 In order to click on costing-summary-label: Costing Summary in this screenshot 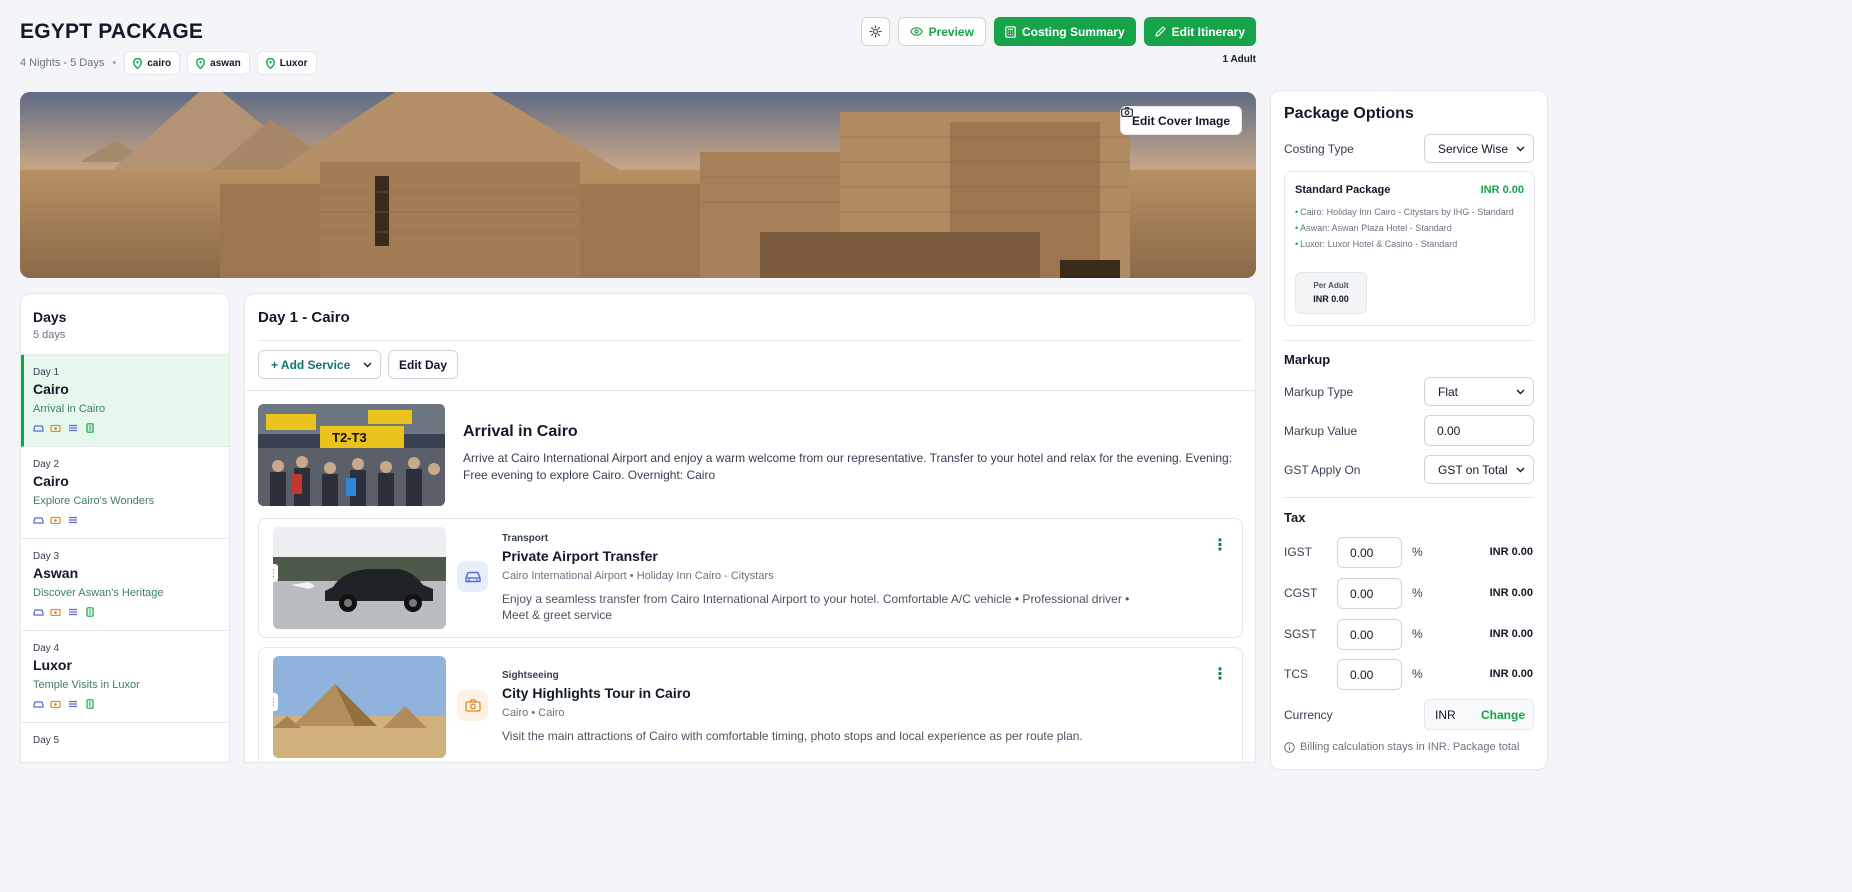, I will do `click(1073, 31)`.